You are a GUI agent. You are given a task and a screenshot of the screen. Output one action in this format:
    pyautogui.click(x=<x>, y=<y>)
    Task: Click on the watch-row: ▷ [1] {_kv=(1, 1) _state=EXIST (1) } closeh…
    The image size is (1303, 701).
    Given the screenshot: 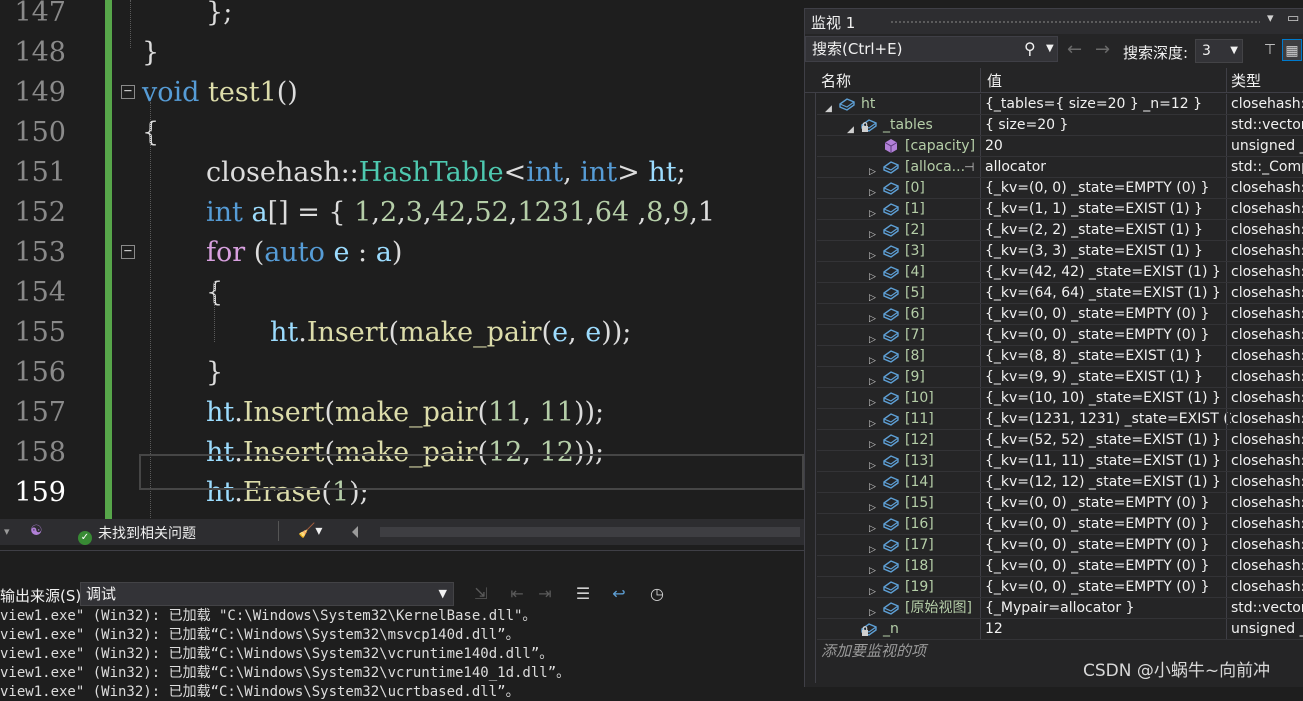 What is the action you would take?
    pyautogui.click(x=1060, y=209)
    